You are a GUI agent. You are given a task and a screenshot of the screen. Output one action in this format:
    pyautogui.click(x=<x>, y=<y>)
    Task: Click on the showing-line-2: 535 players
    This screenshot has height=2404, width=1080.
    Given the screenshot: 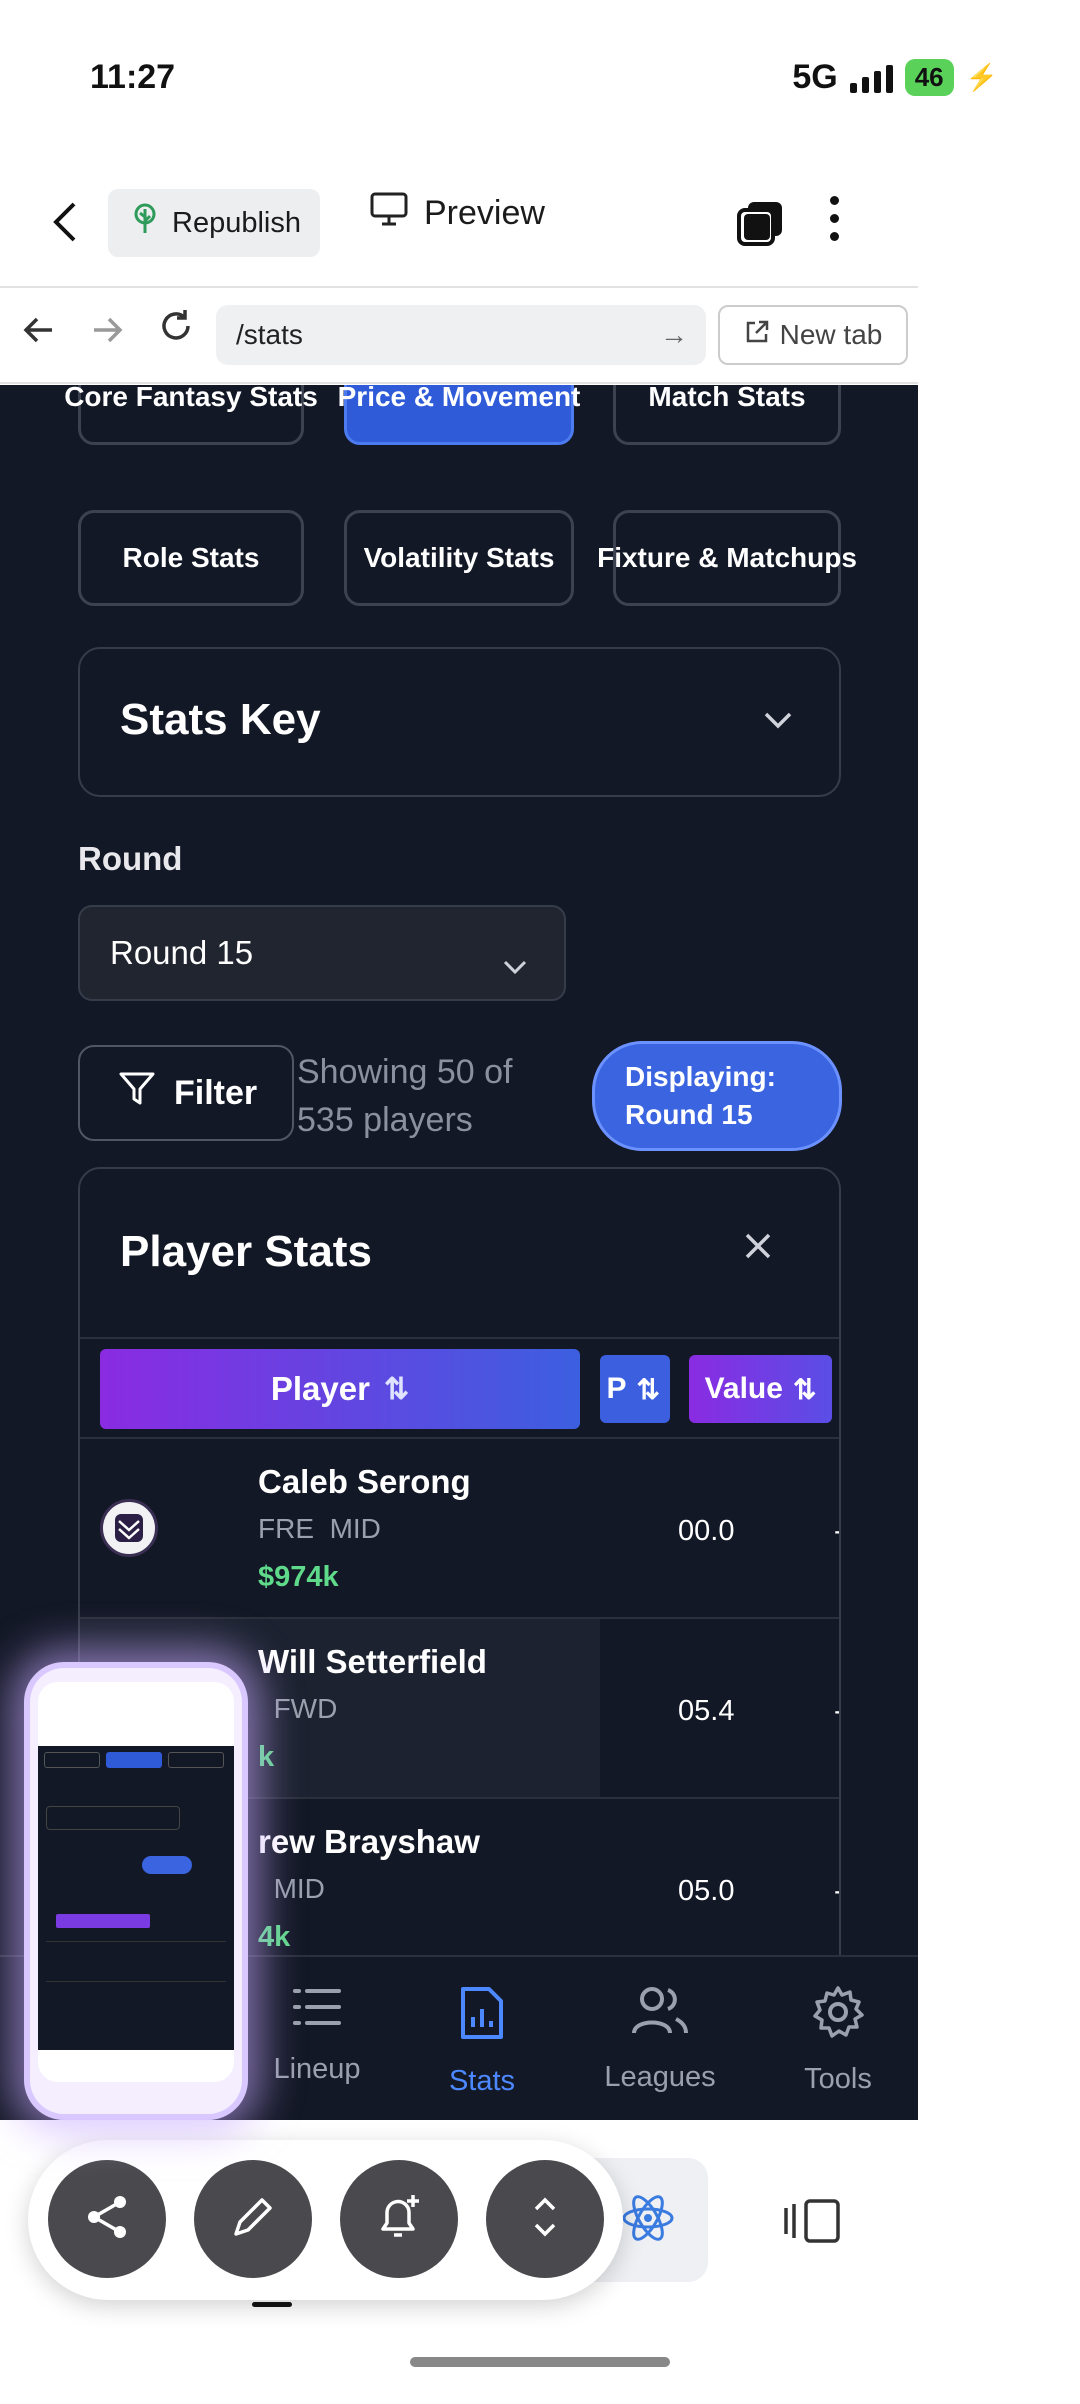 What is the action you would take?
    pyautogui.click(x=385, y=1120)
    